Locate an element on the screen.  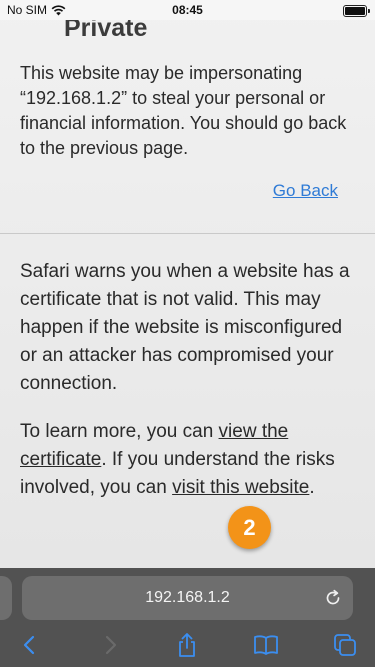
step-badge: 2 is located at coordinates (249, 527).